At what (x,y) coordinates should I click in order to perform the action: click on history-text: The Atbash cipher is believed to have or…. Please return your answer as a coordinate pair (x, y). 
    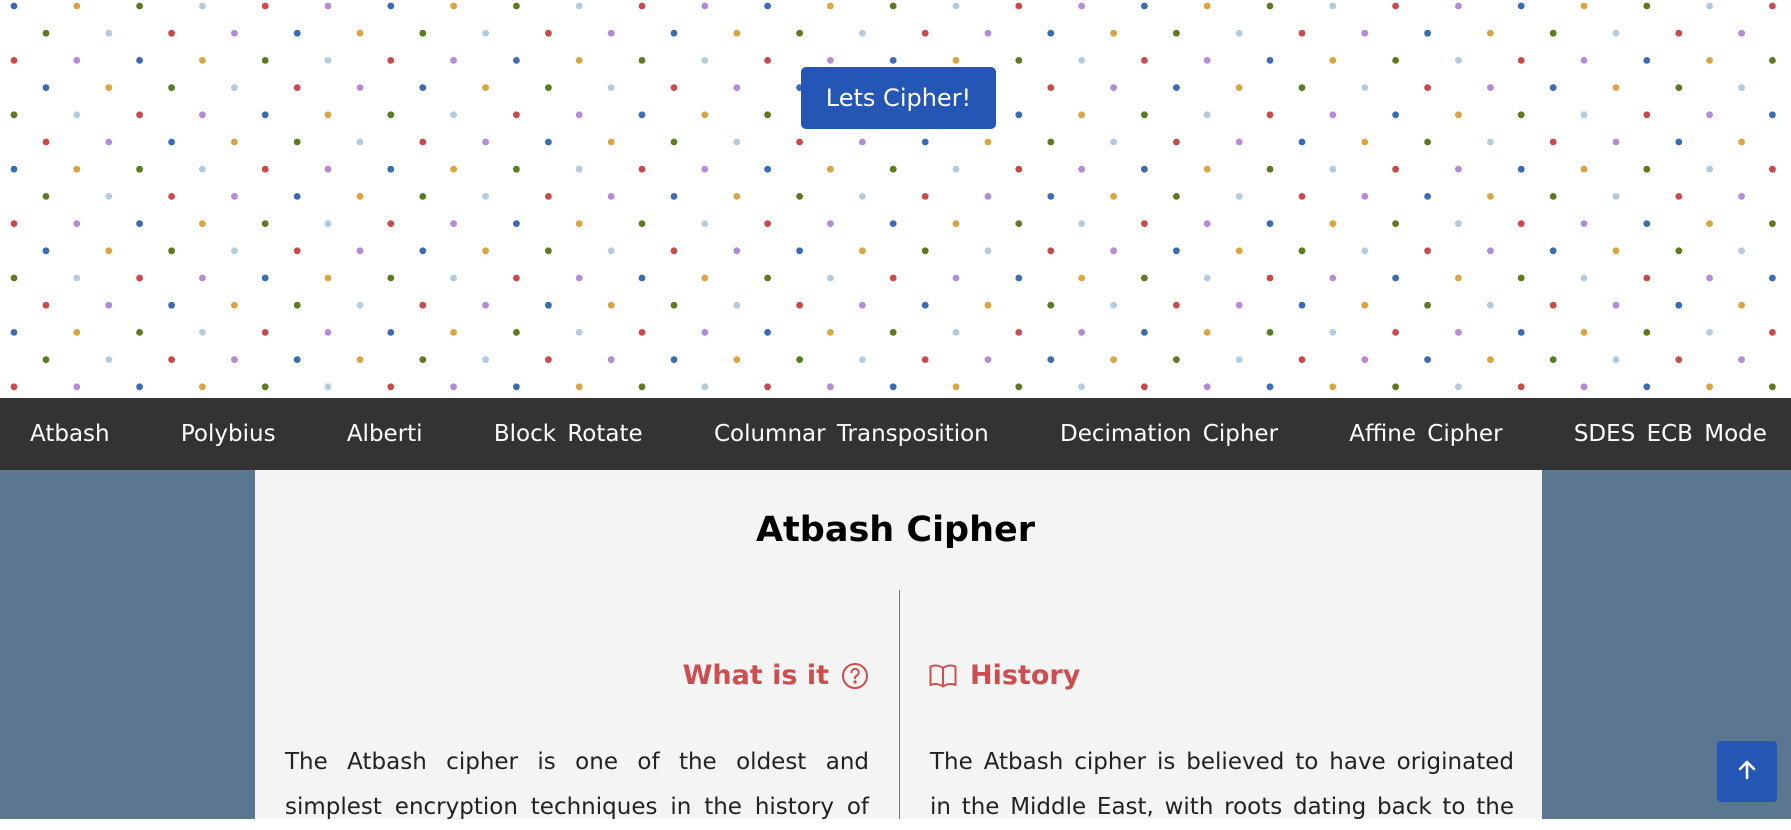
    Looking at the image, I should click on (1222, 785).